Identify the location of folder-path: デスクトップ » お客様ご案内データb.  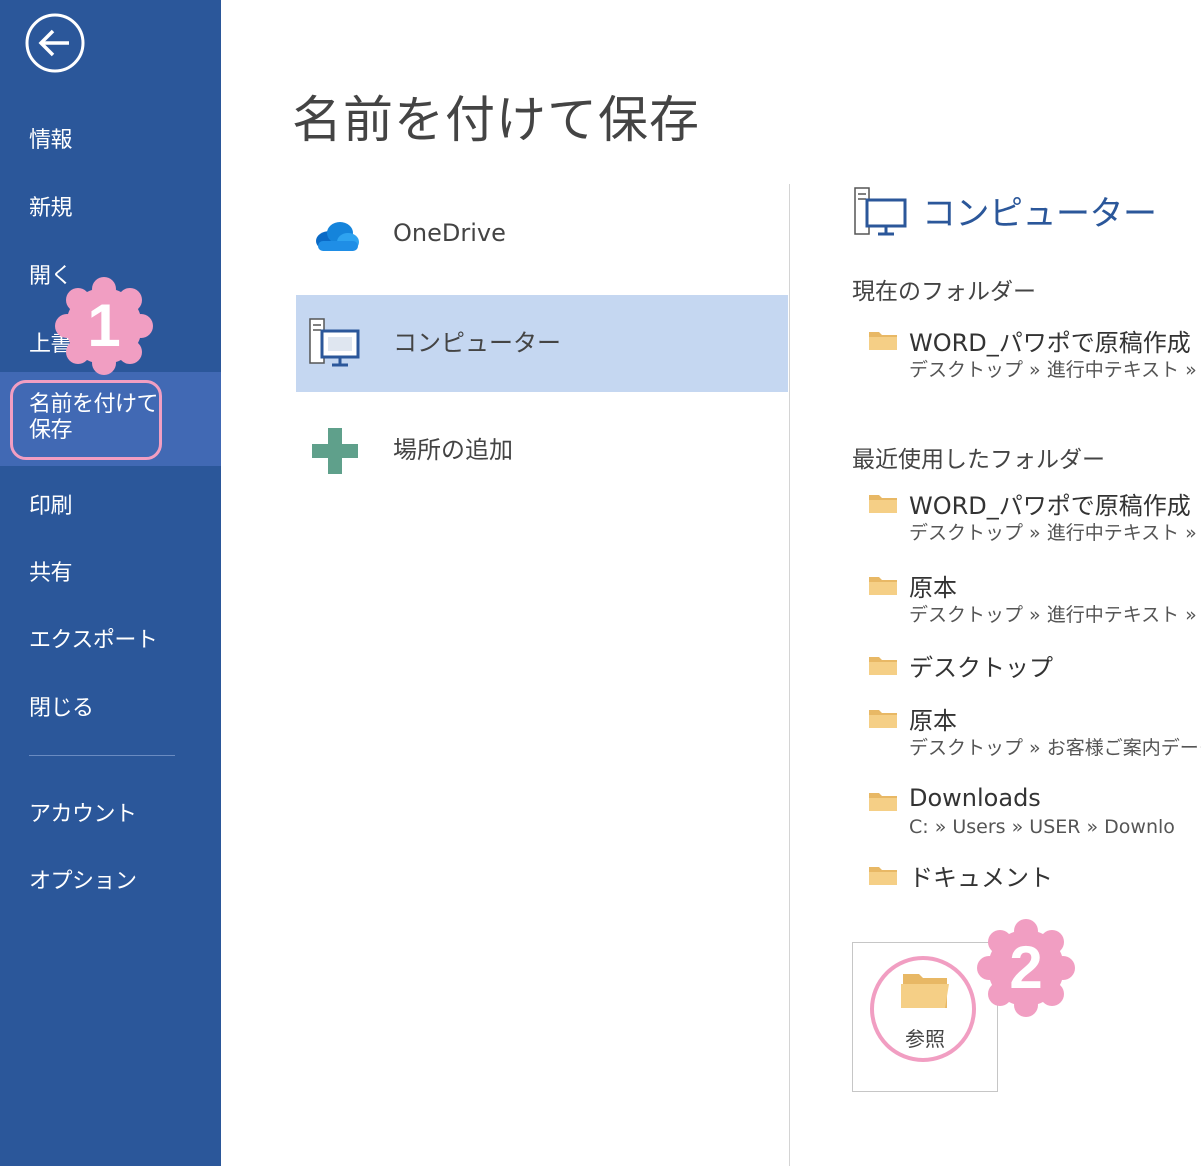
(1055, 748).